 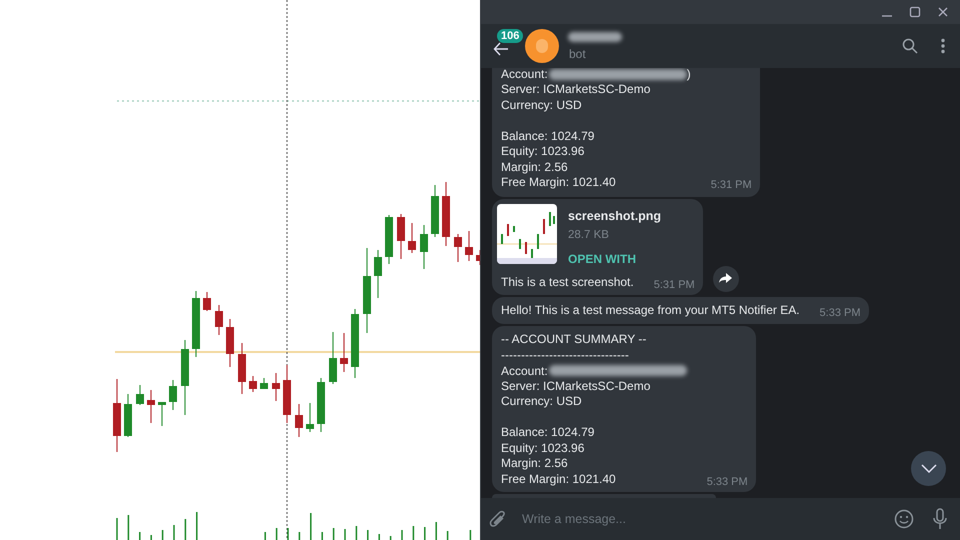 I want to click on open-with-button: OPEN WITH, so click(x=615, y=259).